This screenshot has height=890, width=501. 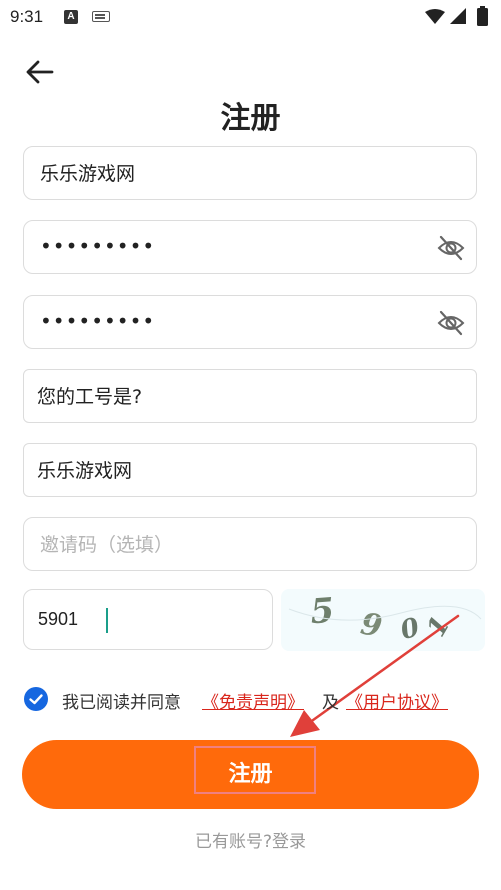 What do you see at coordinates (233, 842) in the screenshot?
I see `login-question: 已有账号?` at bounding box center [233, 842].